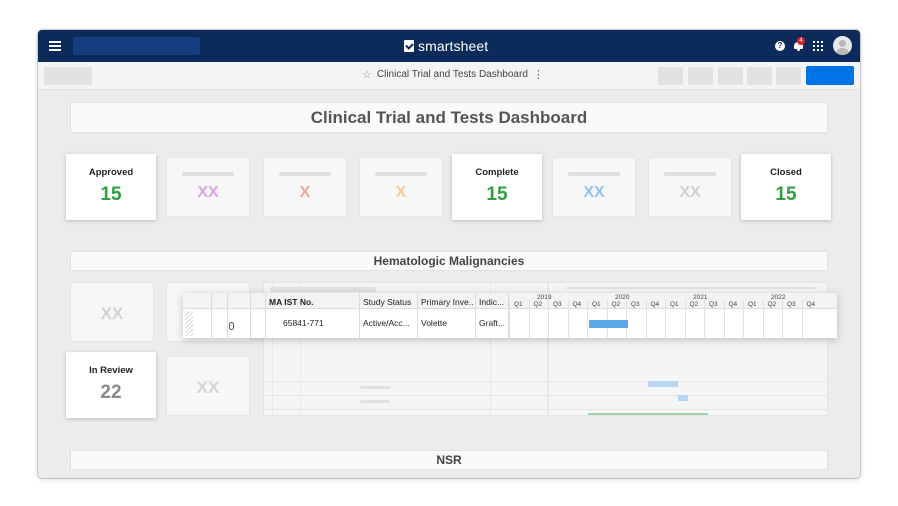  What do you see at coordinates (367, 74) in the screenshot?
I see `star-icon: ☆` at bounding box center [367, 74].